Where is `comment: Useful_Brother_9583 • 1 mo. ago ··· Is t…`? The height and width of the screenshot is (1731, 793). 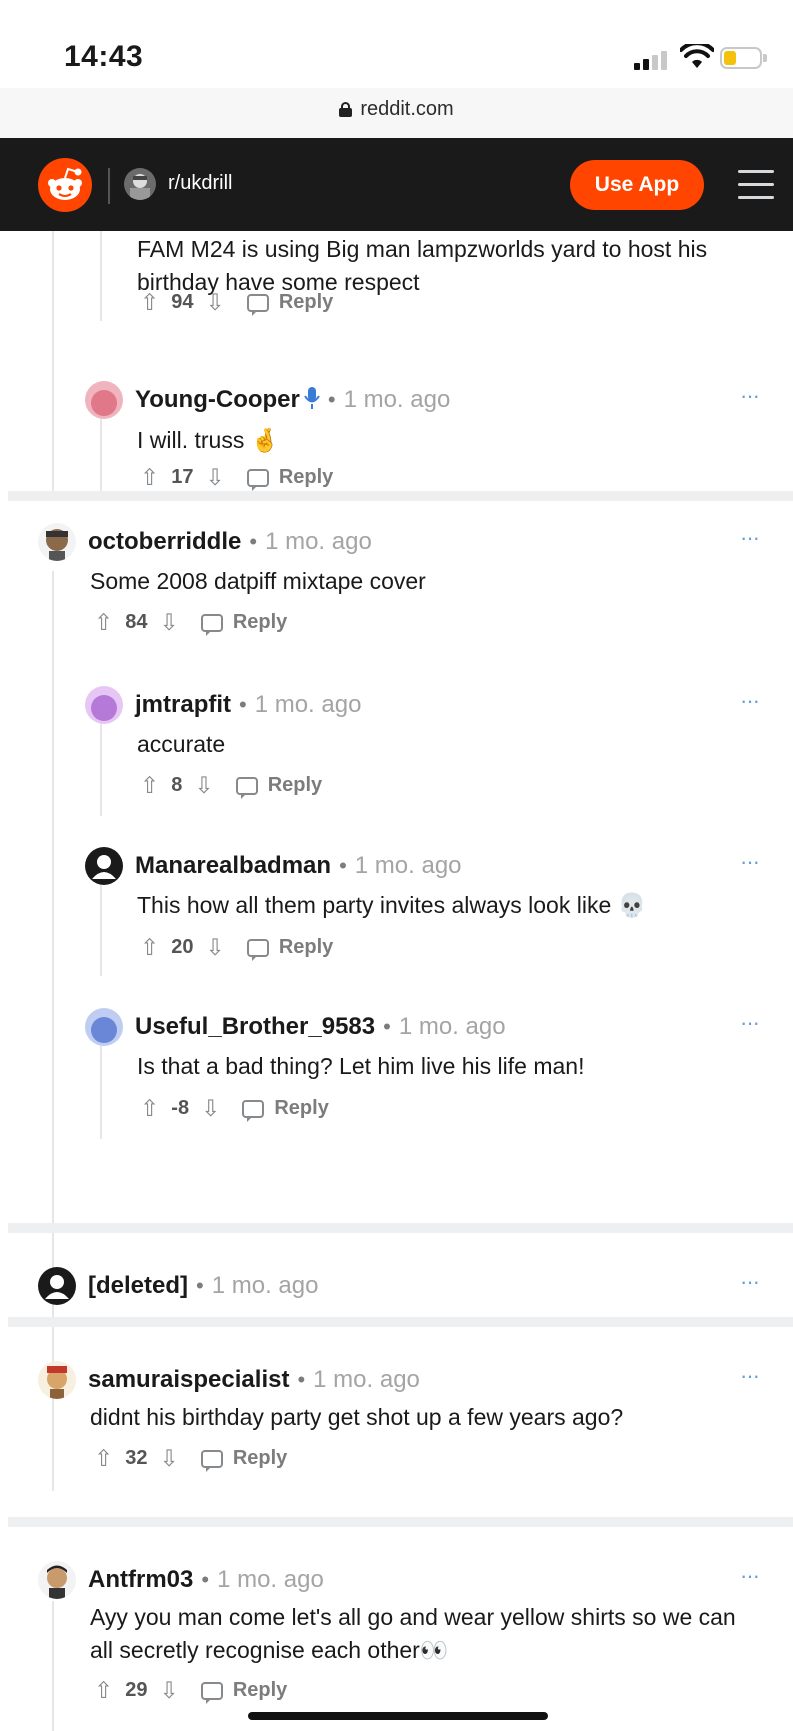 comment: Useful_Brother_9583 • 1 mo. ago ··· Is t… is located at coordinates (439, 1068).